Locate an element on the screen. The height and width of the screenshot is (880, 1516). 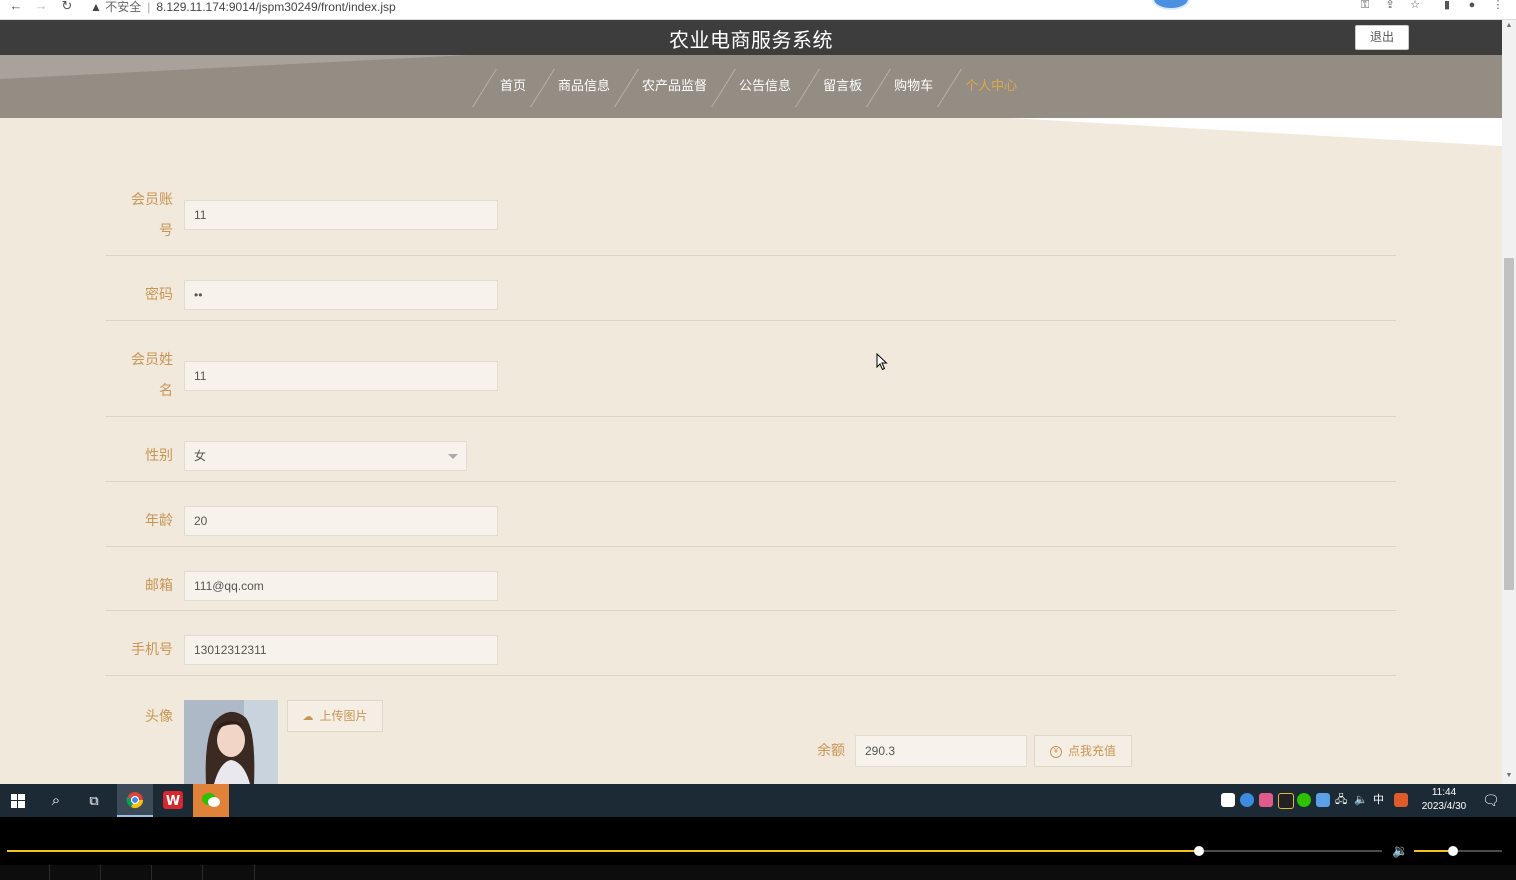
recharge-label: 点我充值 is located at coordinates (1091, 751).